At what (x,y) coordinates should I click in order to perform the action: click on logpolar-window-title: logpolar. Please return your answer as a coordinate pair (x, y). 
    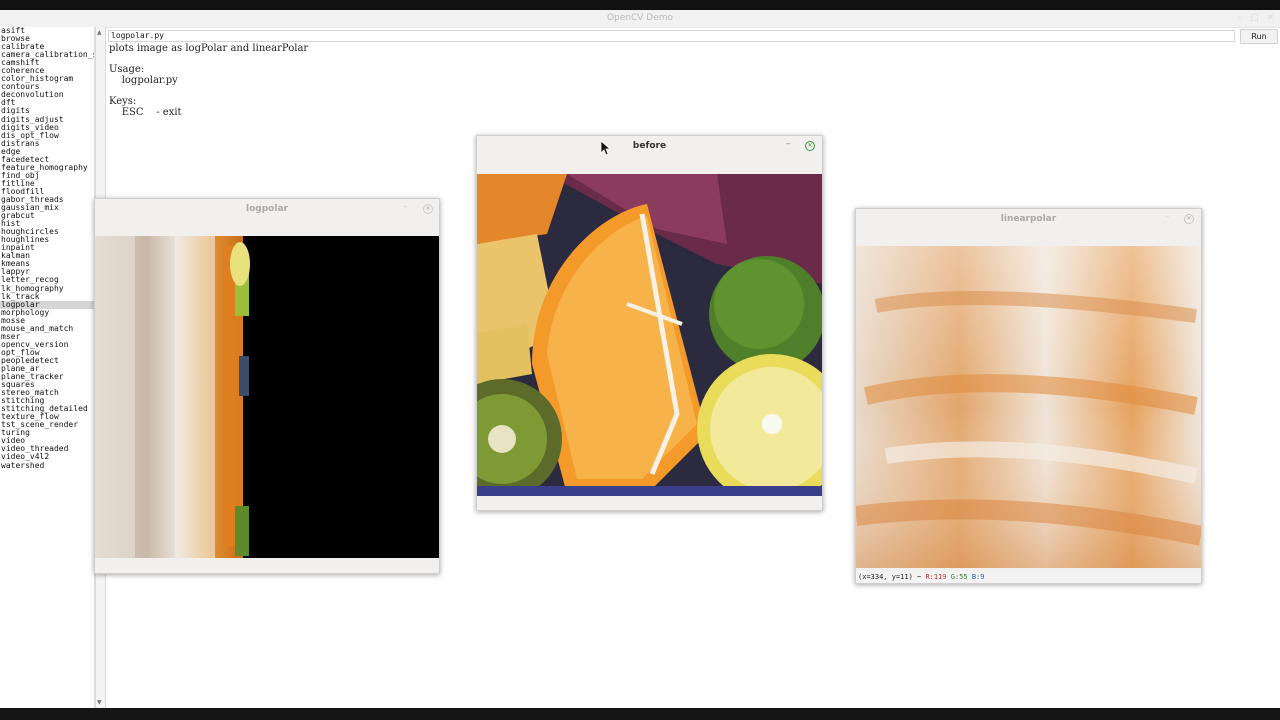
    Looking at the image, I should click on (267, 209).